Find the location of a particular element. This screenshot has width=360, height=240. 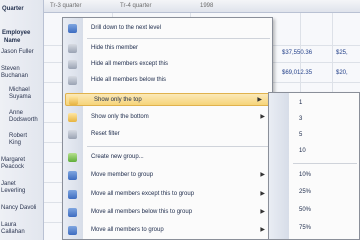

row-header-member: Anne is located at coordinates (31, 113).